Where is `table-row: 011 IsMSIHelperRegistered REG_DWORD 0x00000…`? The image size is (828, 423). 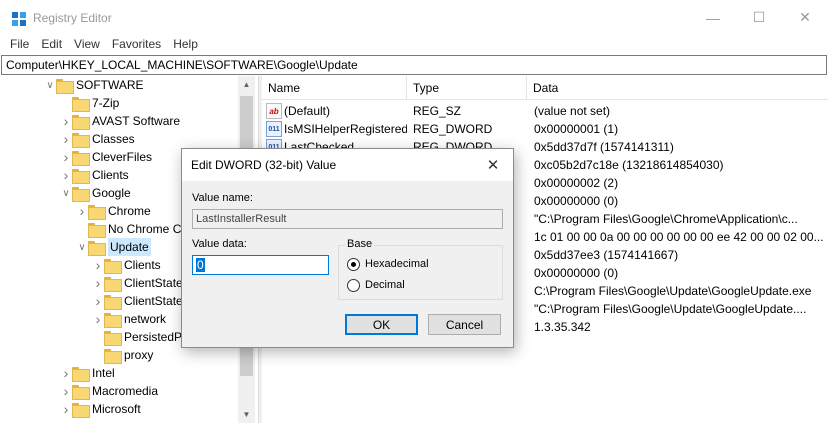 table-row: 011 IsMSIHelperRegistered REG_DWORD 0x00000… is located at coordinates (545, 129).